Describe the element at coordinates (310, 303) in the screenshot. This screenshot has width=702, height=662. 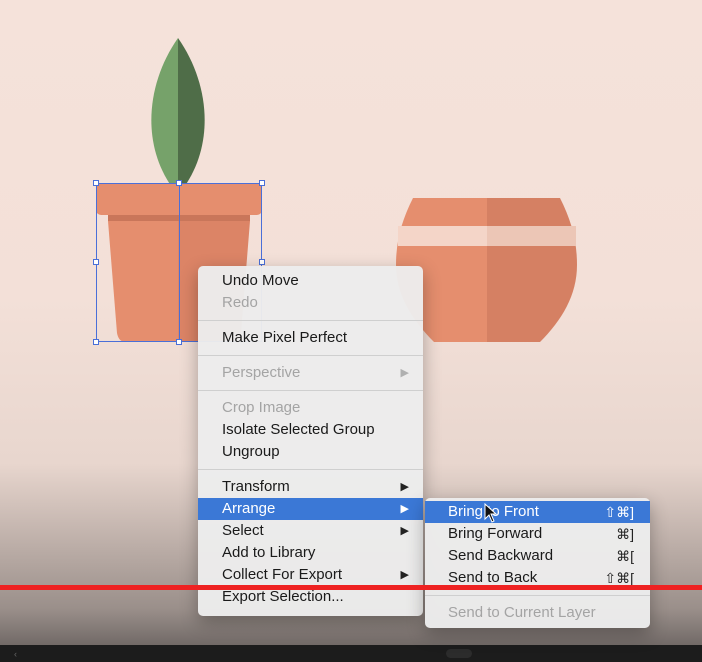
I see `menu-item-redo: Redo` at that location.